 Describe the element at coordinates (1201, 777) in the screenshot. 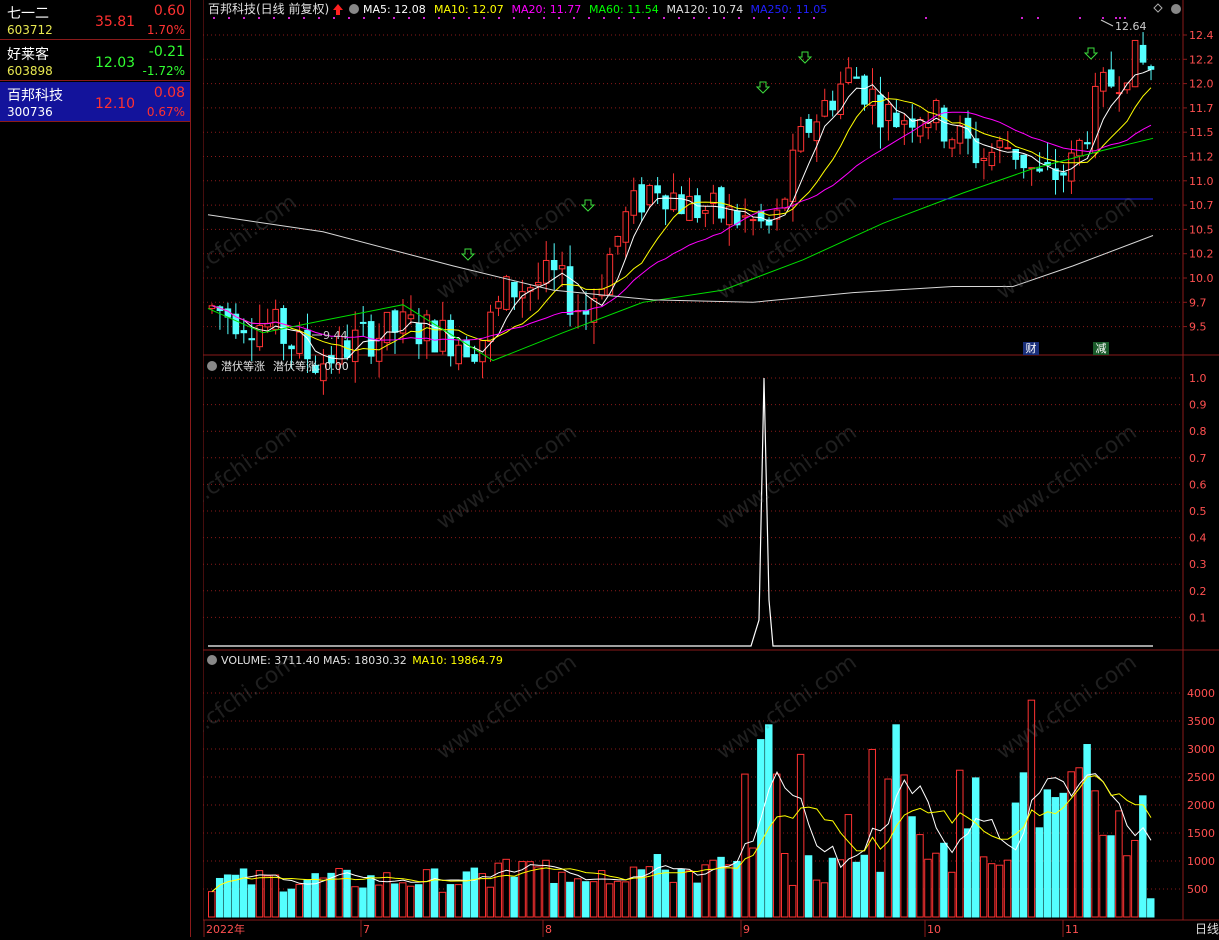

I see `volume-tick-label: 2500` at that location.